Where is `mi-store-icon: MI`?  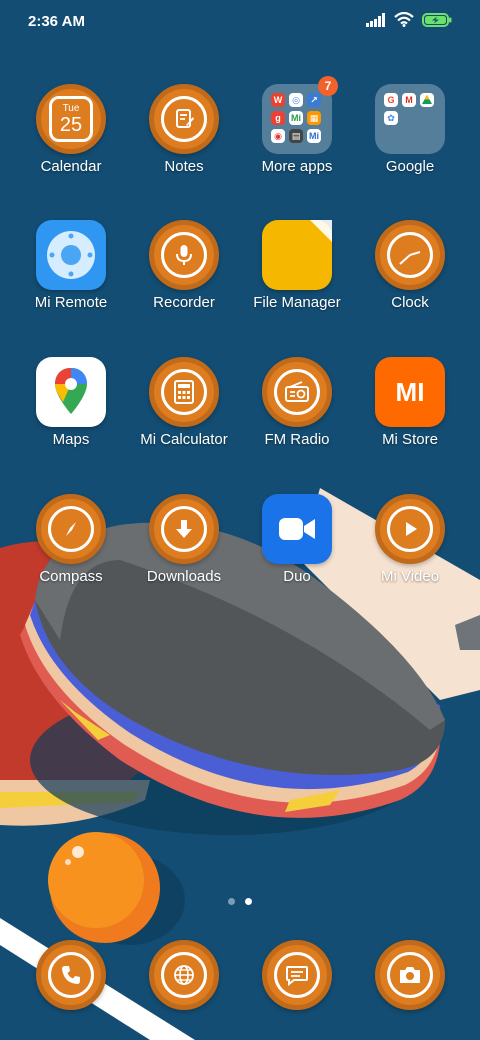
mi-store-icon: MI is located at coordinates (410, 392).